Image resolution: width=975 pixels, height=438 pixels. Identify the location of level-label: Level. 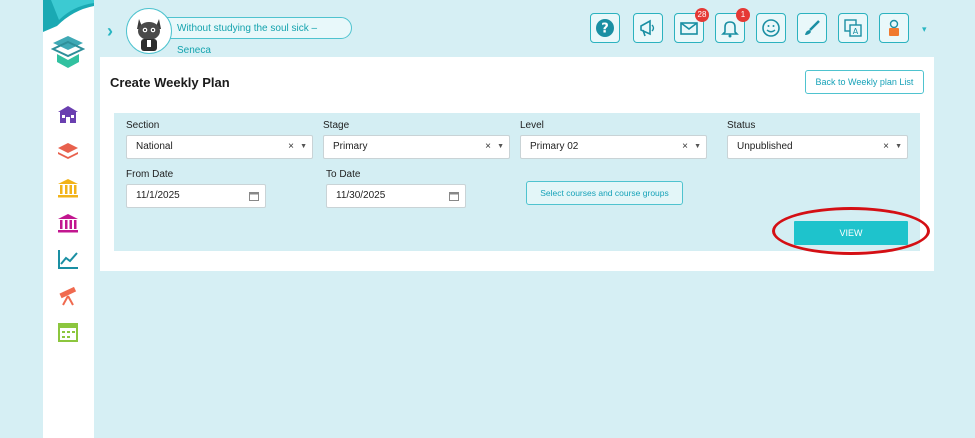
(532, 125).